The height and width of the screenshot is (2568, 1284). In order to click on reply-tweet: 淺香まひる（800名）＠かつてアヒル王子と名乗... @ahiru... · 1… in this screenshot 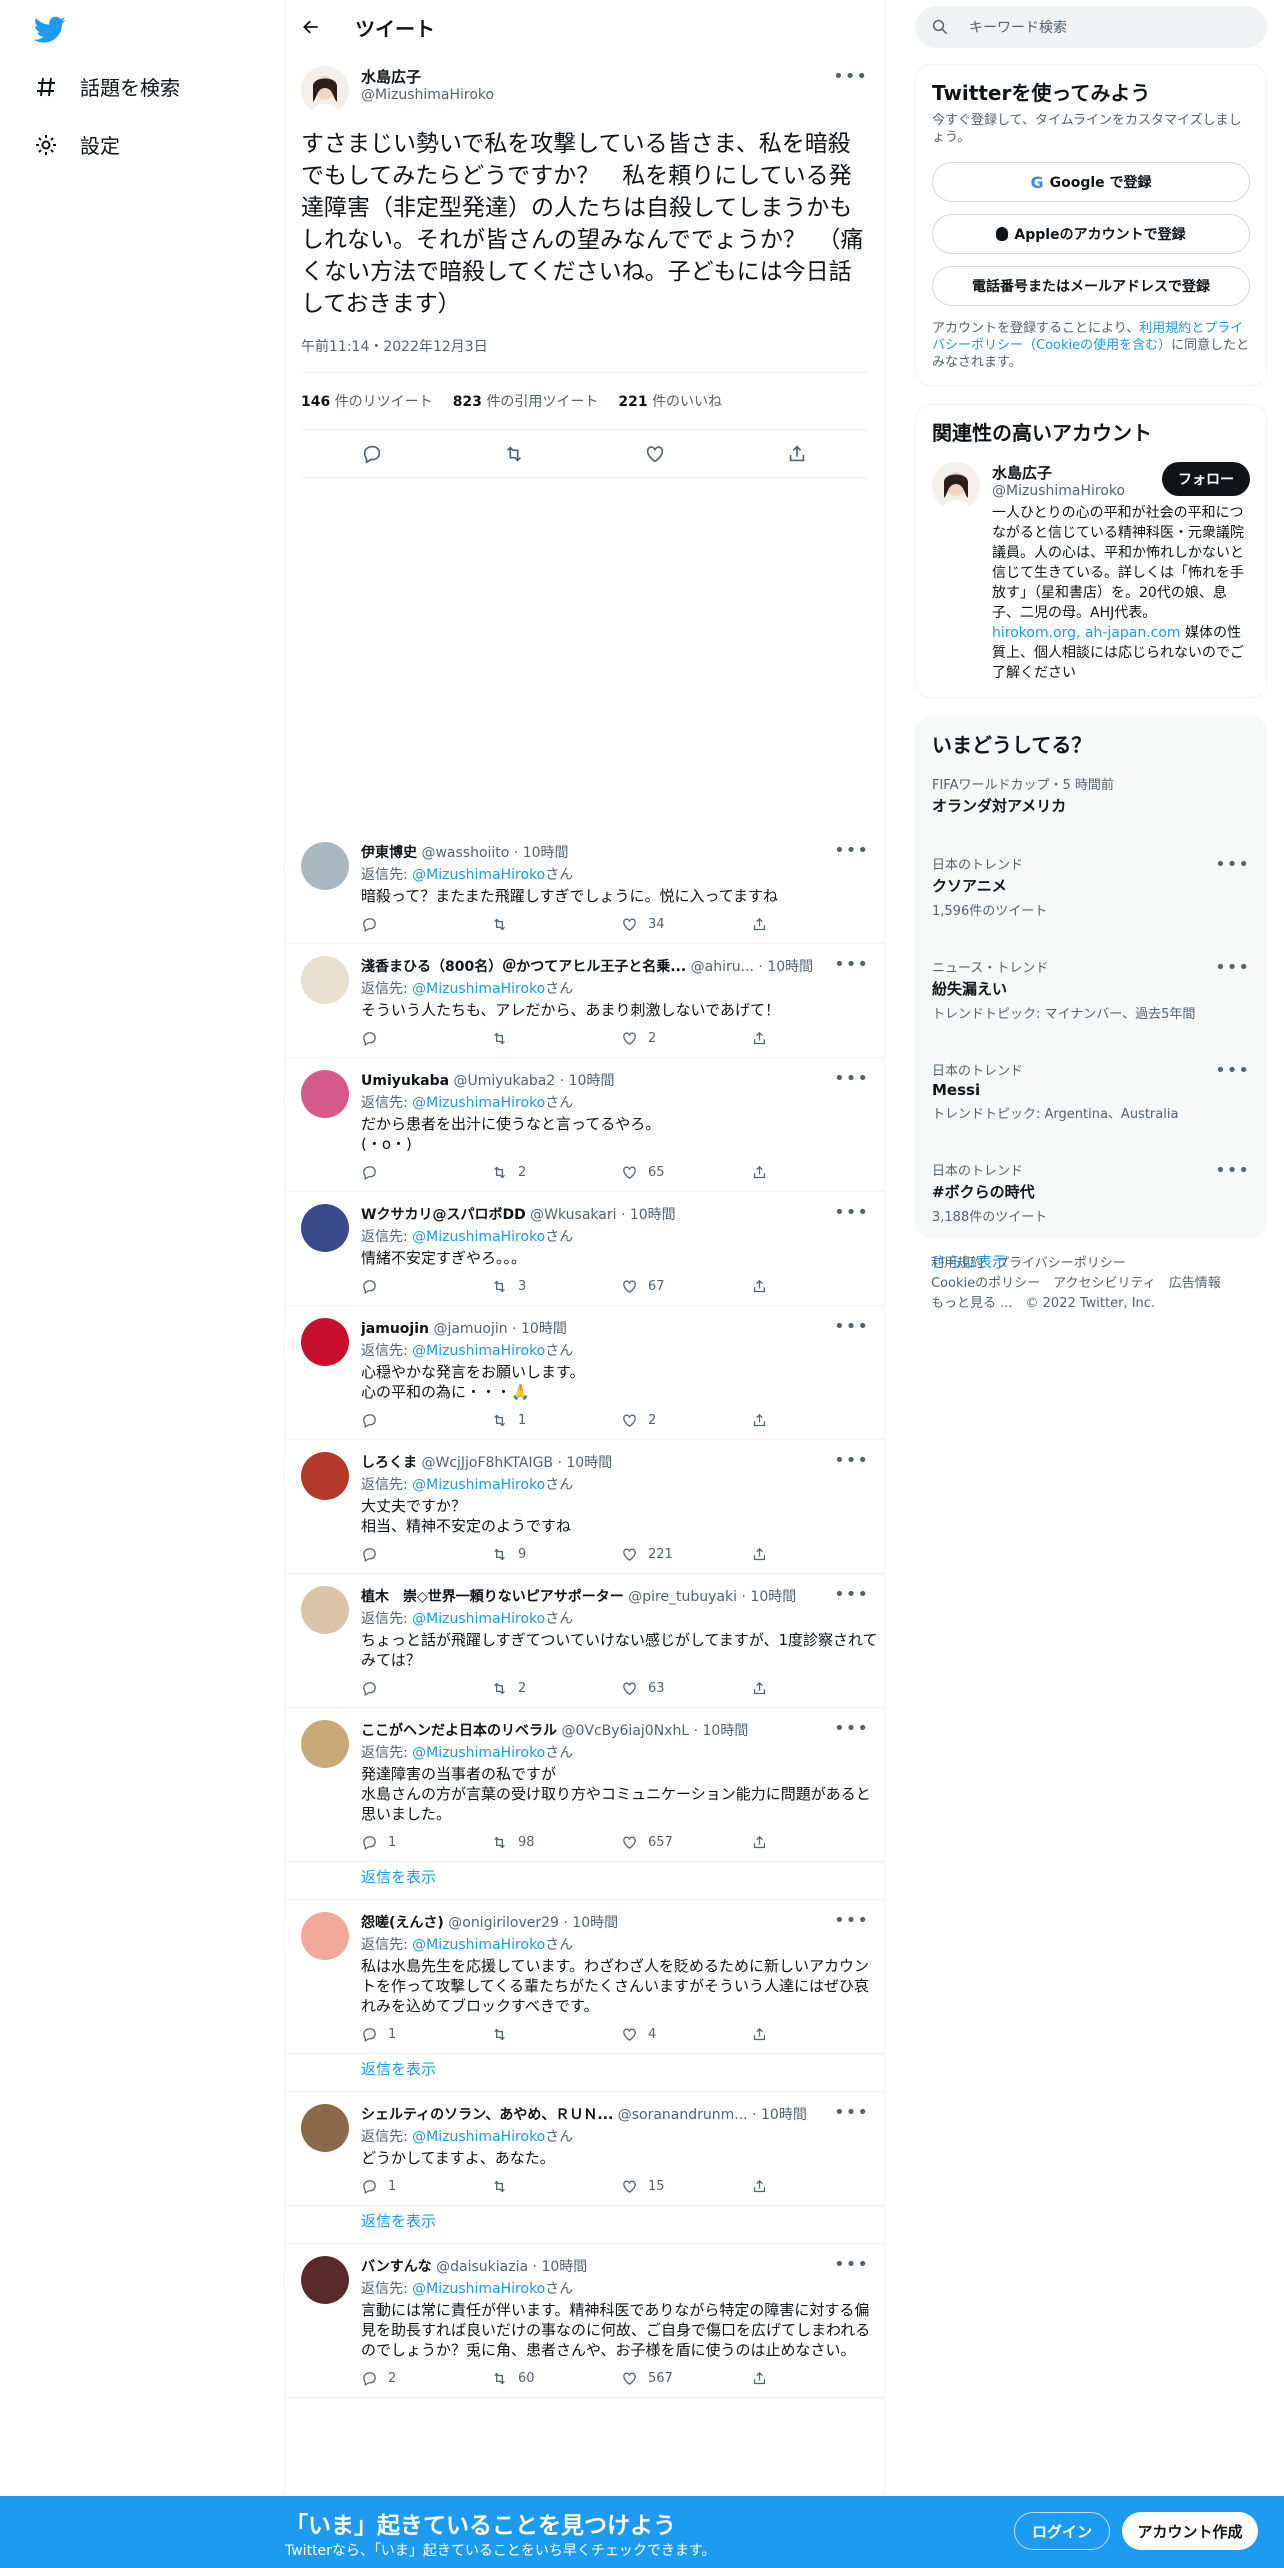, I will do `click(585, 1001)`.